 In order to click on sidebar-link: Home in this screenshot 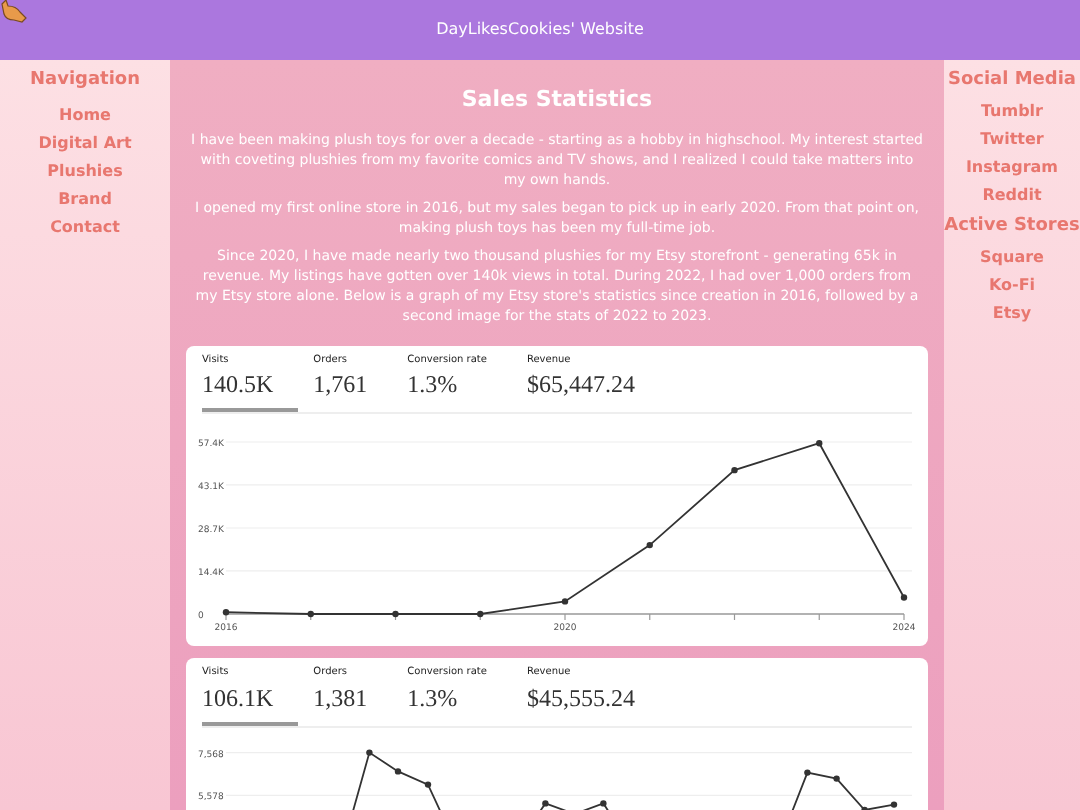, I will do `click(85, 115)`.